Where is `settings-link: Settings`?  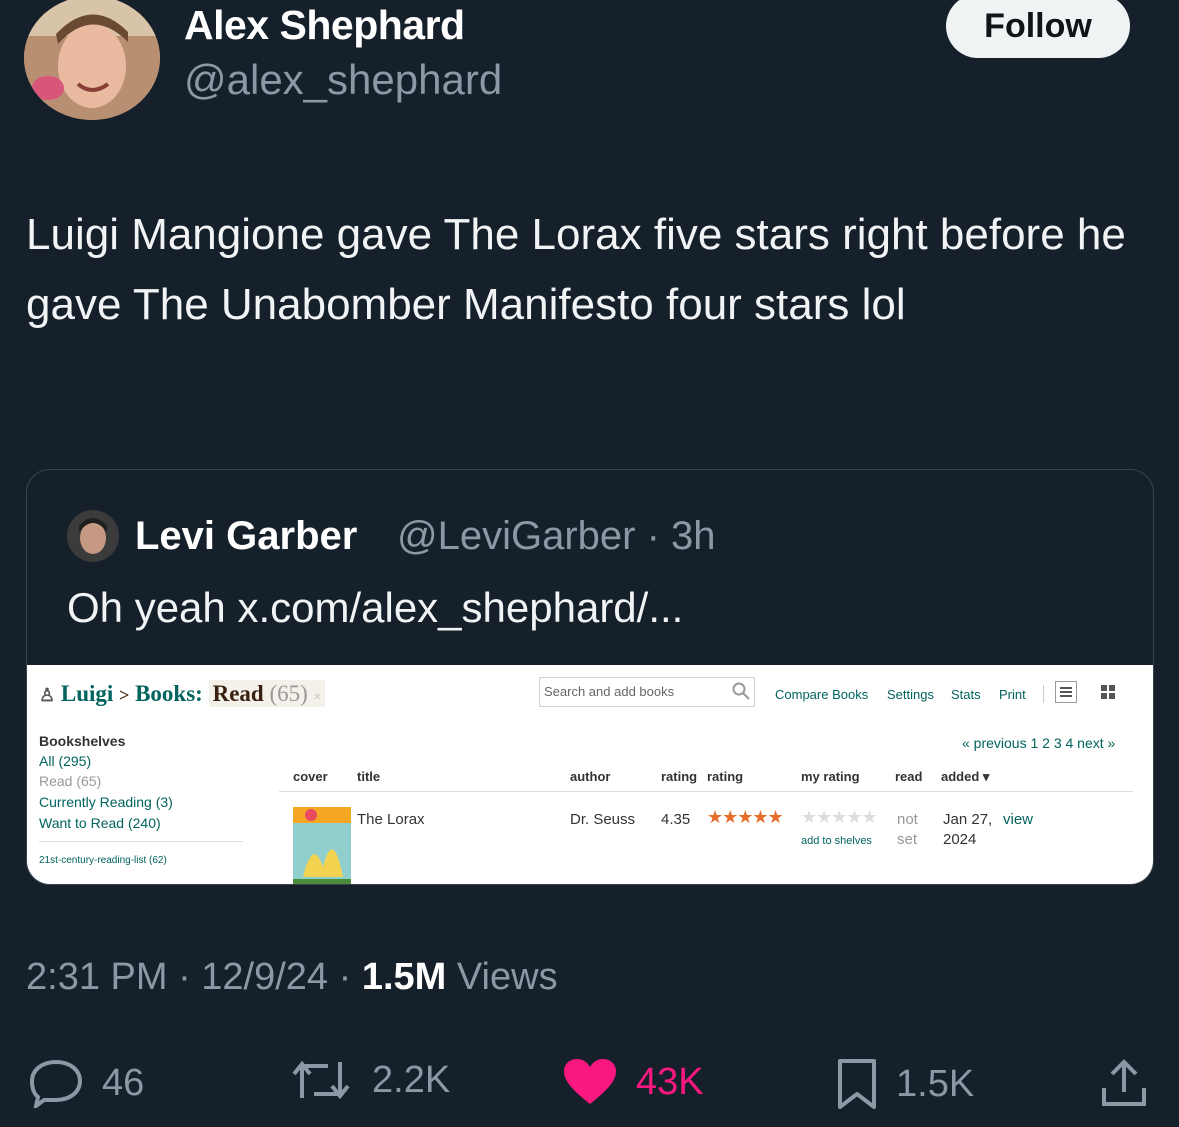 settings-link: Settings is located at coordinates (910, 694).